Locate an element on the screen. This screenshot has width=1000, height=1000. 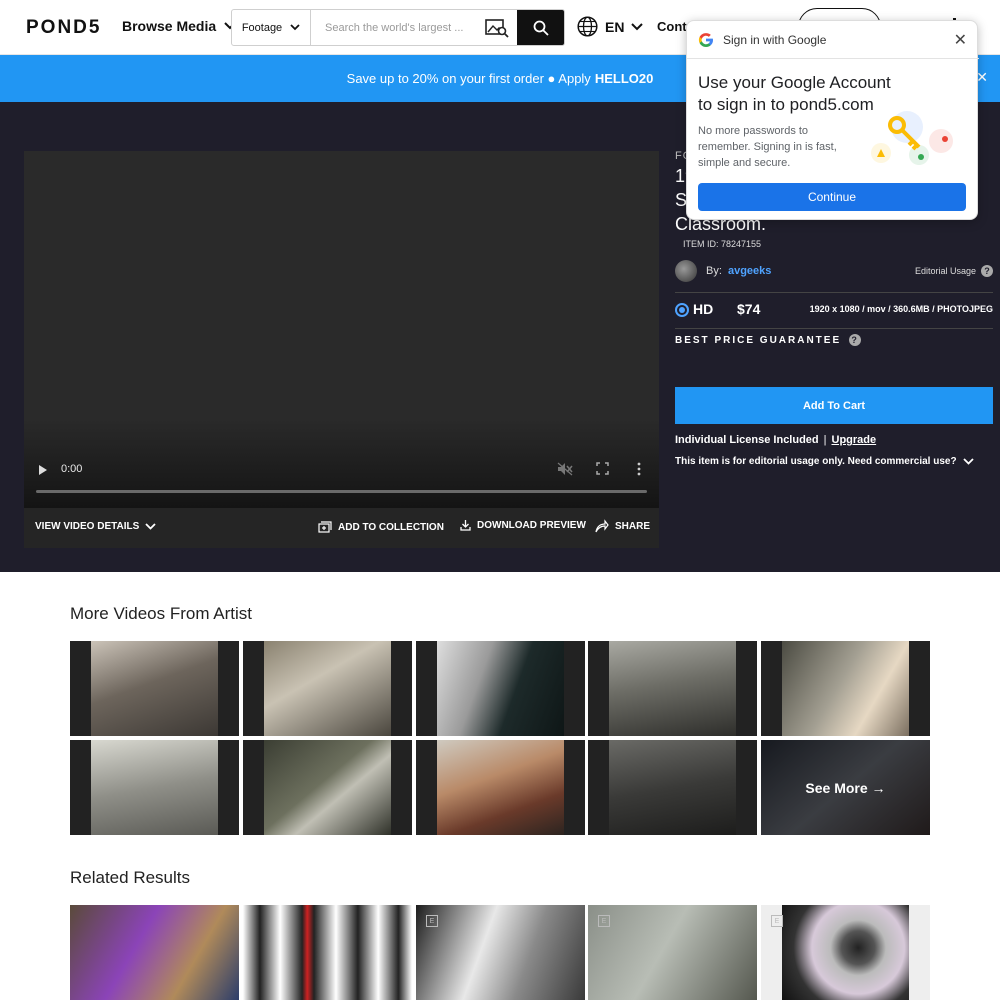
collection-icon is located at coordinates (325, 527).